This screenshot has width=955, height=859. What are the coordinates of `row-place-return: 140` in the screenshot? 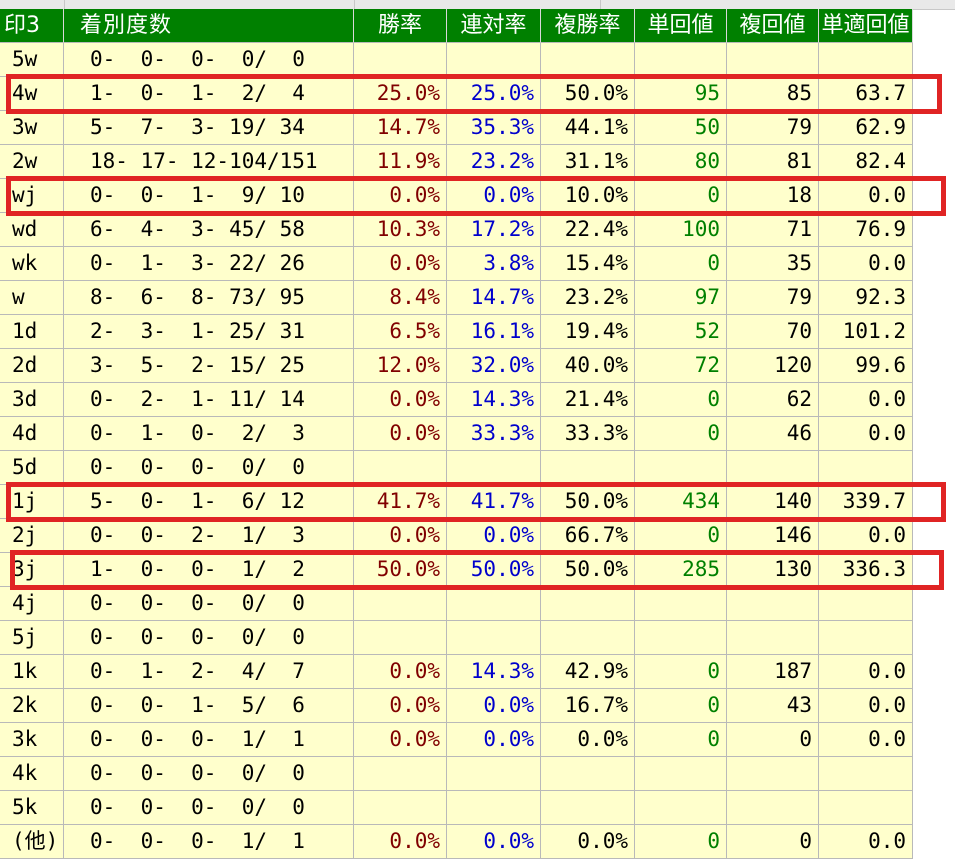 It's located at (773, 502).